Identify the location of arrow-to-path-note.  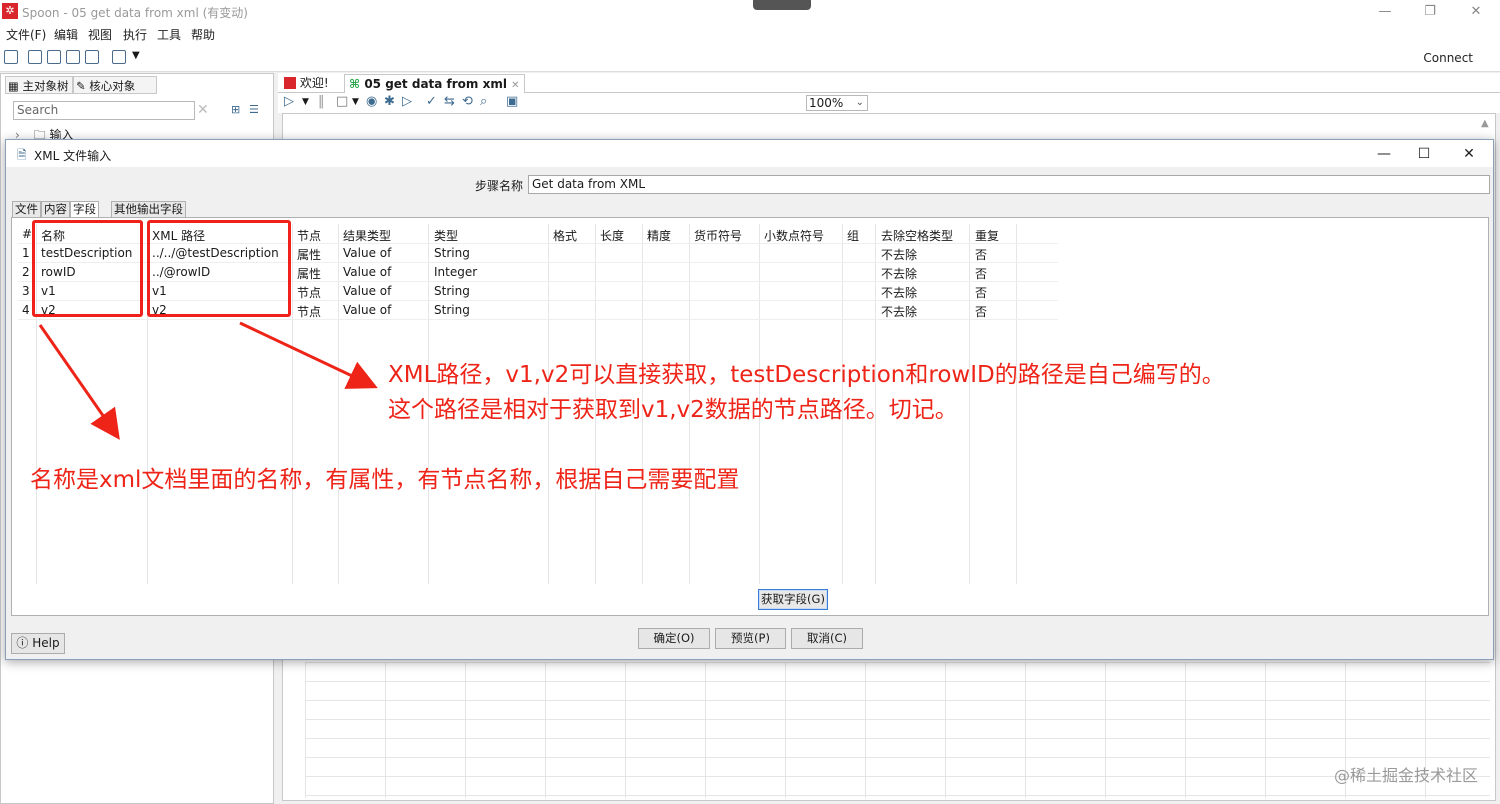
(308, 355).